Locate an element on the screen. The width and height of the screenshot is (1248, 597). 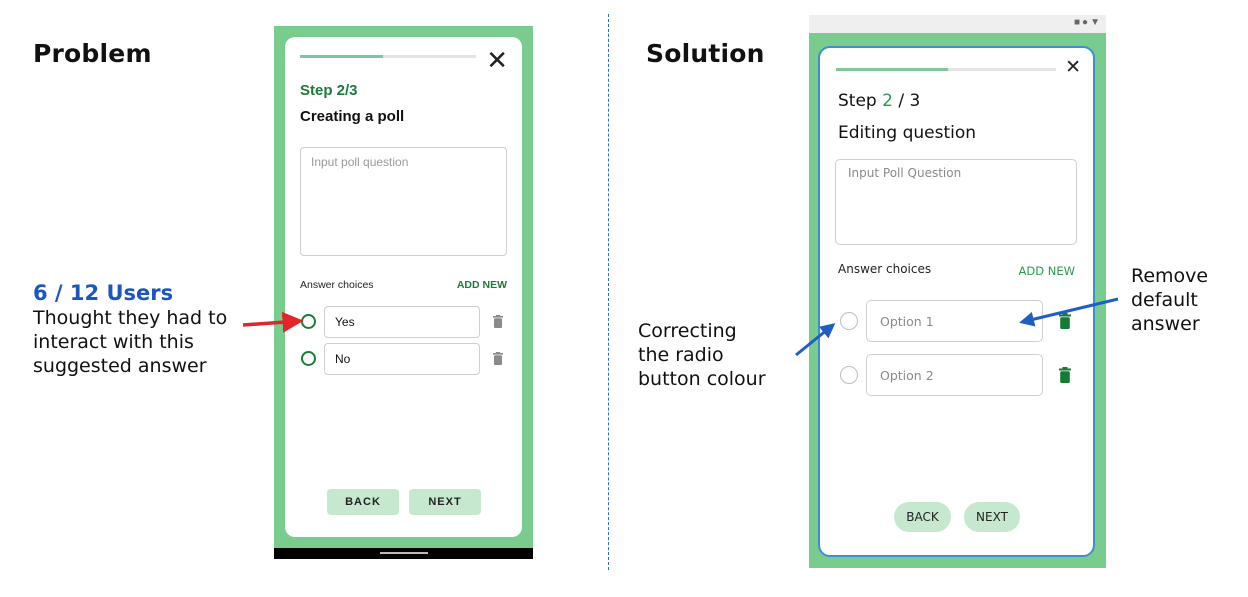
solution-heading: Solution is located at coordinates (705, 53).